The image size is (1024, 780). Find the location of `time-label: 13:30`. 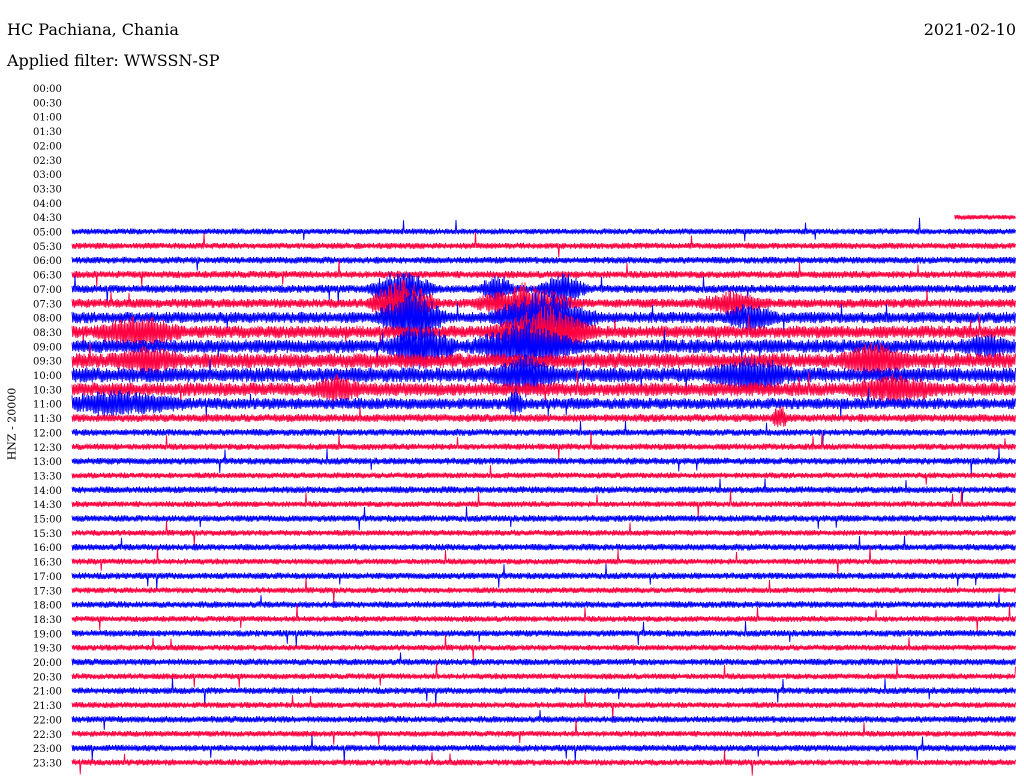

time-label: 13:30 is located at coordinates (47, 476).